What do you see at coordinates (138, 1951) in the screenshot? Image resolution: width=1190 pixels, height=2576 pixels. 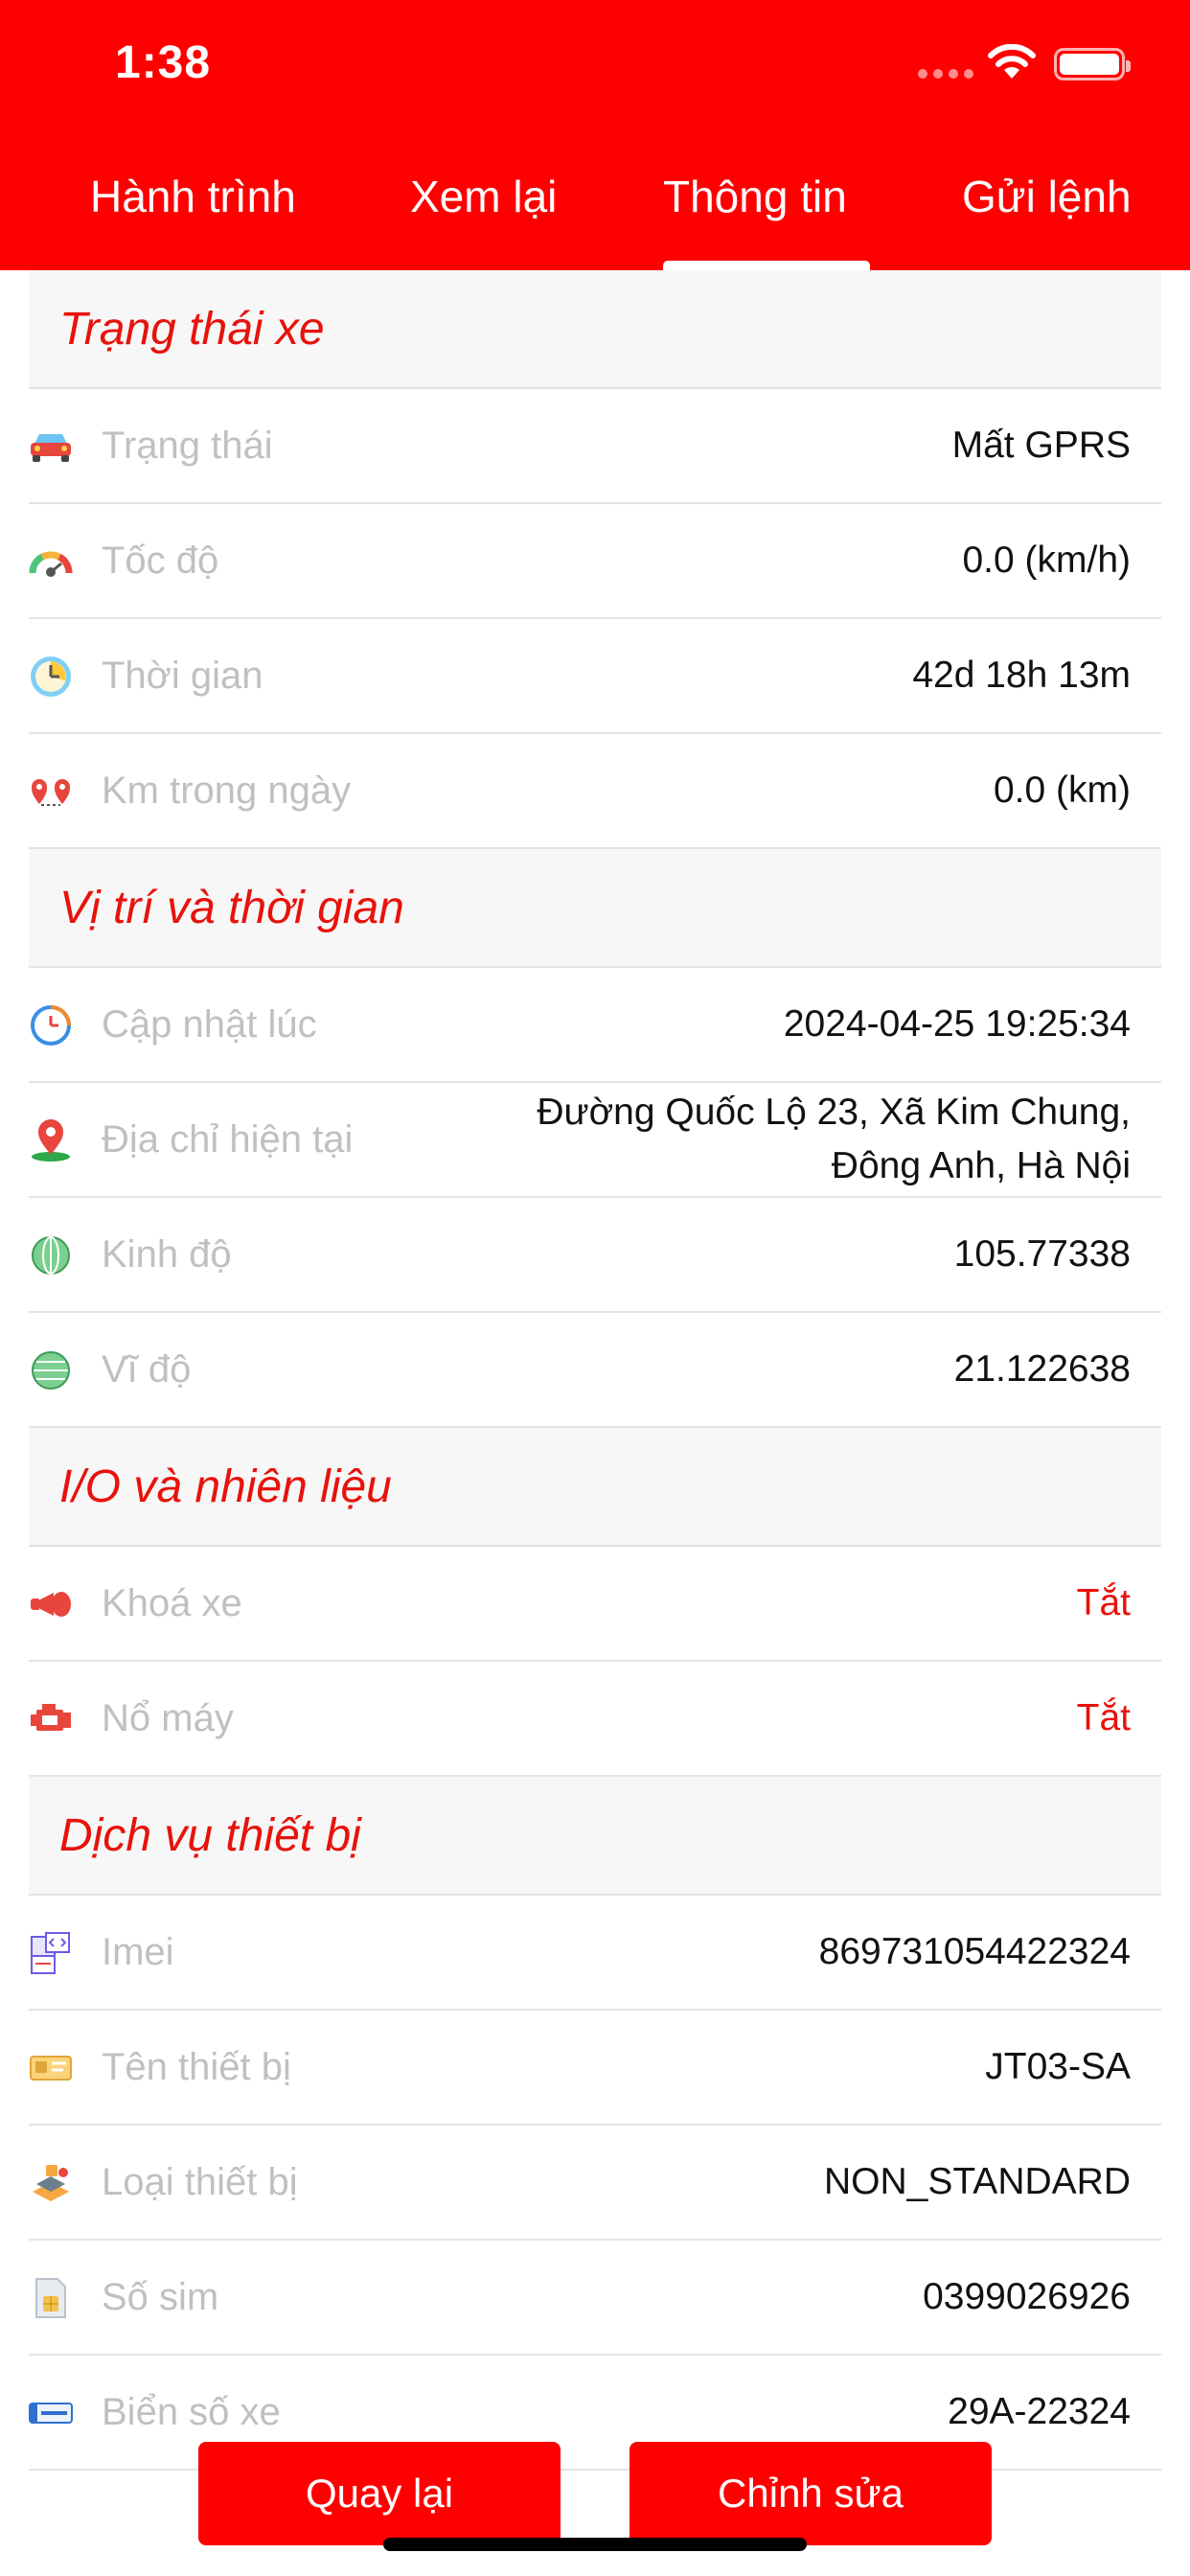 I see `row-label: Imei` at bounding box center [138, 1951].